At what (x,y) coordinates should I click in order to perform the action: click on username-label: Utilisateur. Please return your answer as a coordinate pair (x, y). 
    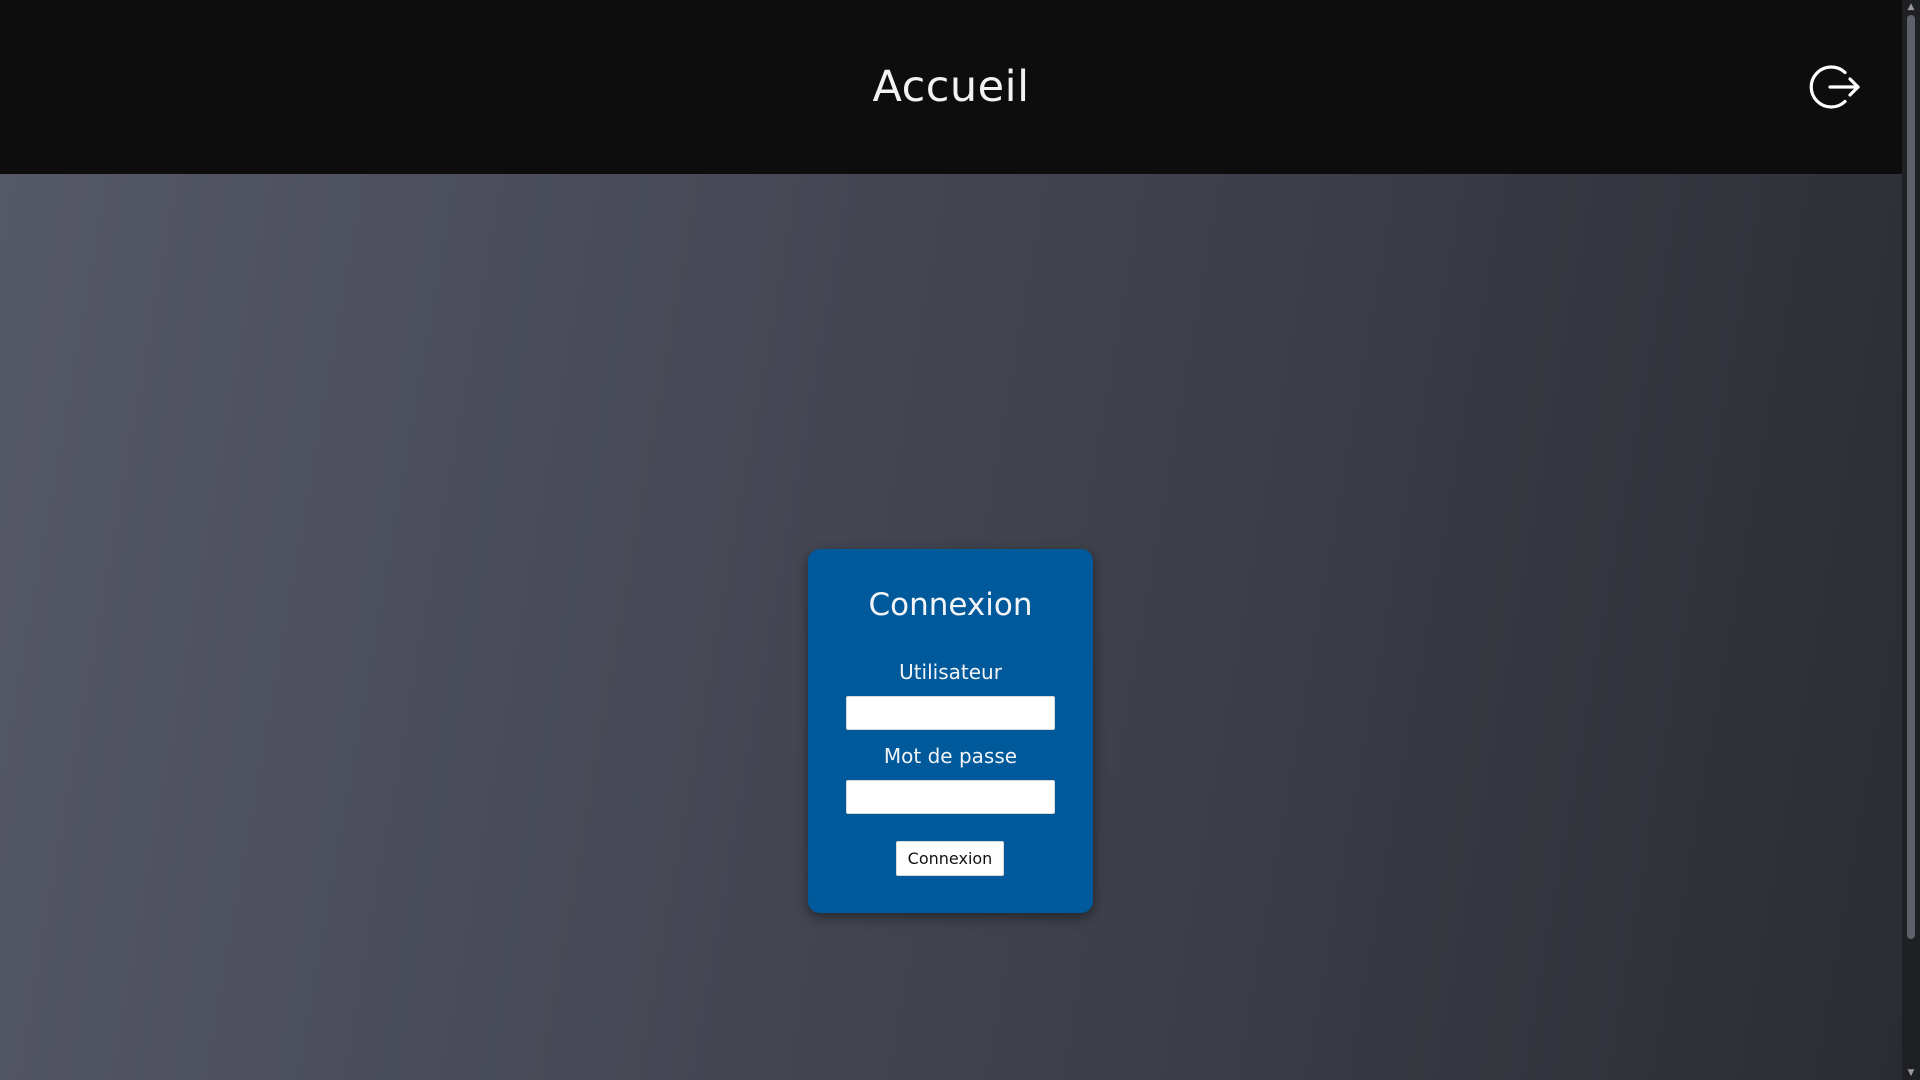
    Looking at the image, I should click on (950, 672).